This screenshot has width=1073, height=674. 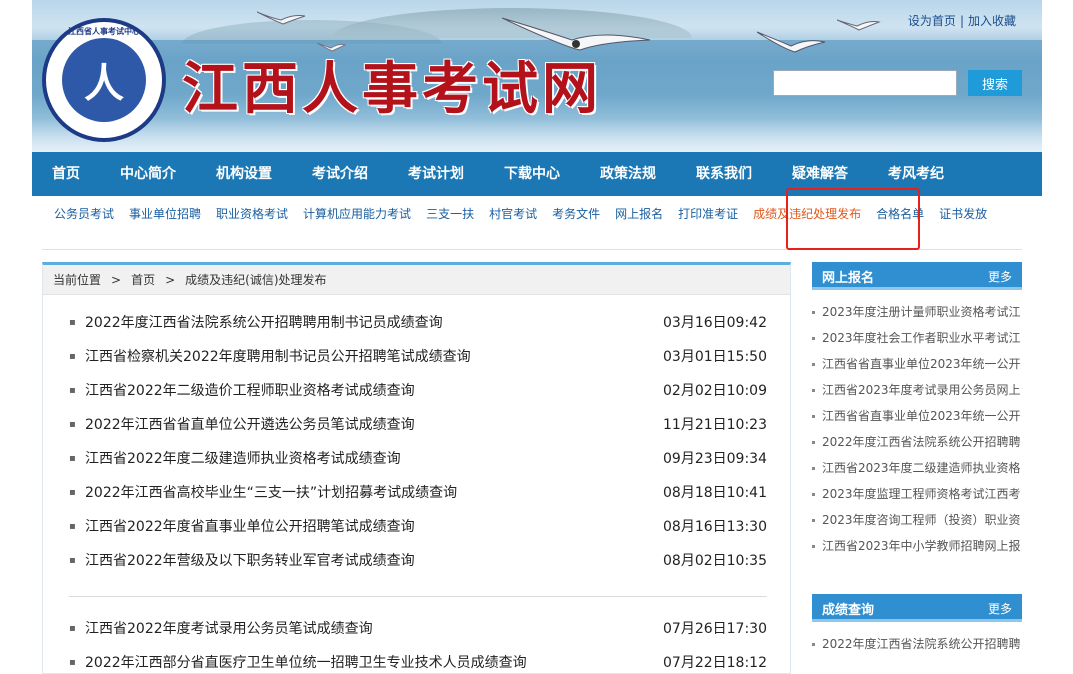 I want to click on emblem-ring-text: 江西省人事考试中心, so click(x=104, y=31).